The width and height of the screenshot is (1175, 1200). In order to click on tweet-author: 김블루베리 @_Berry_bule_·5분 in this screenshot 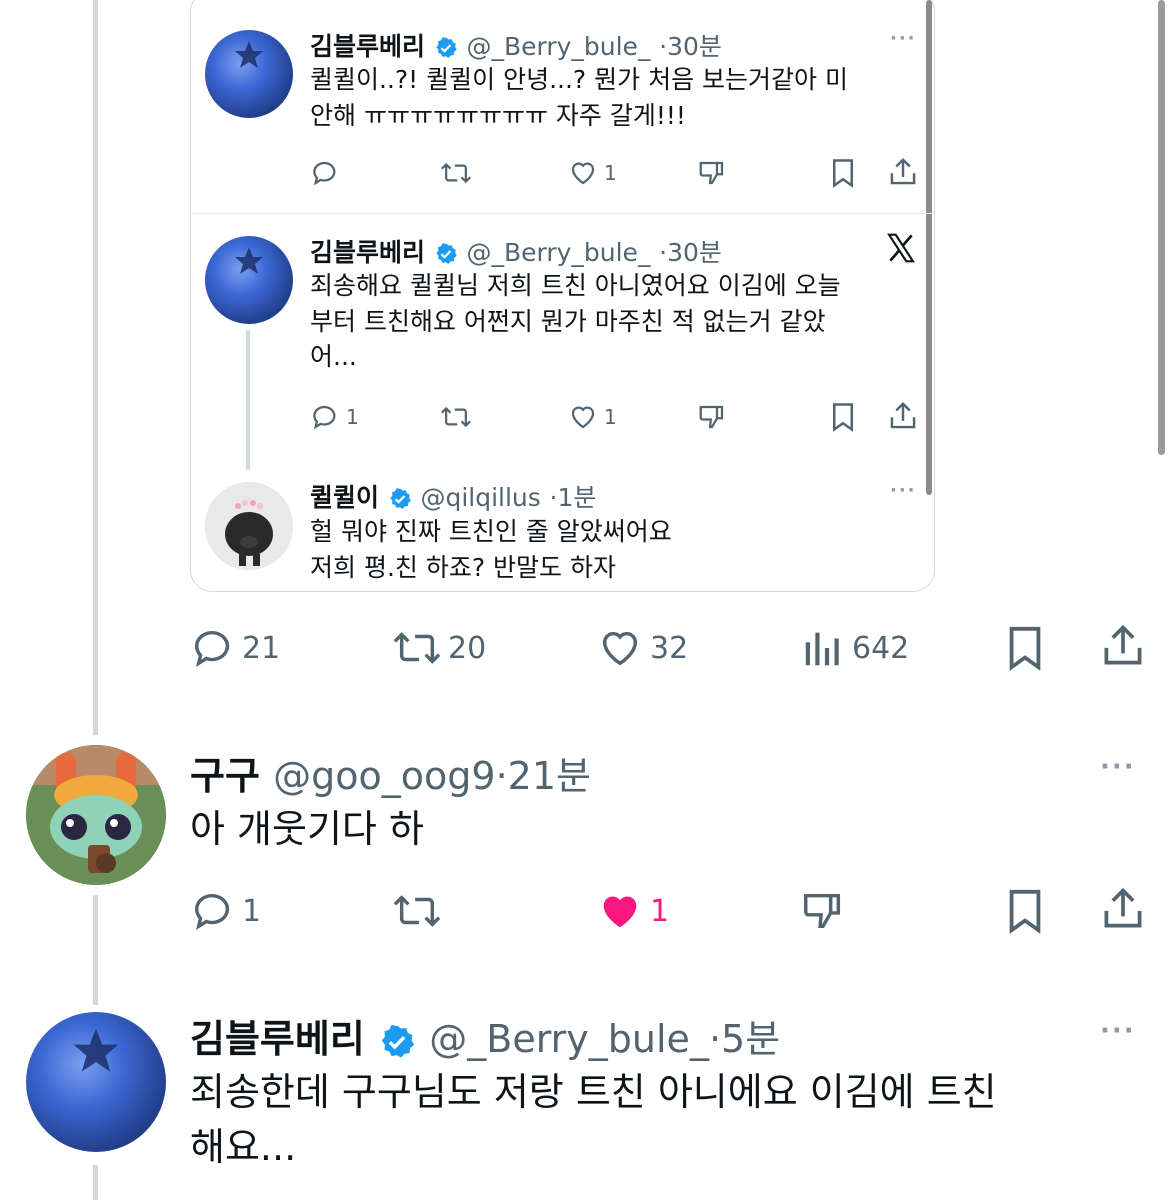, I will do `click(485, 1035)`.